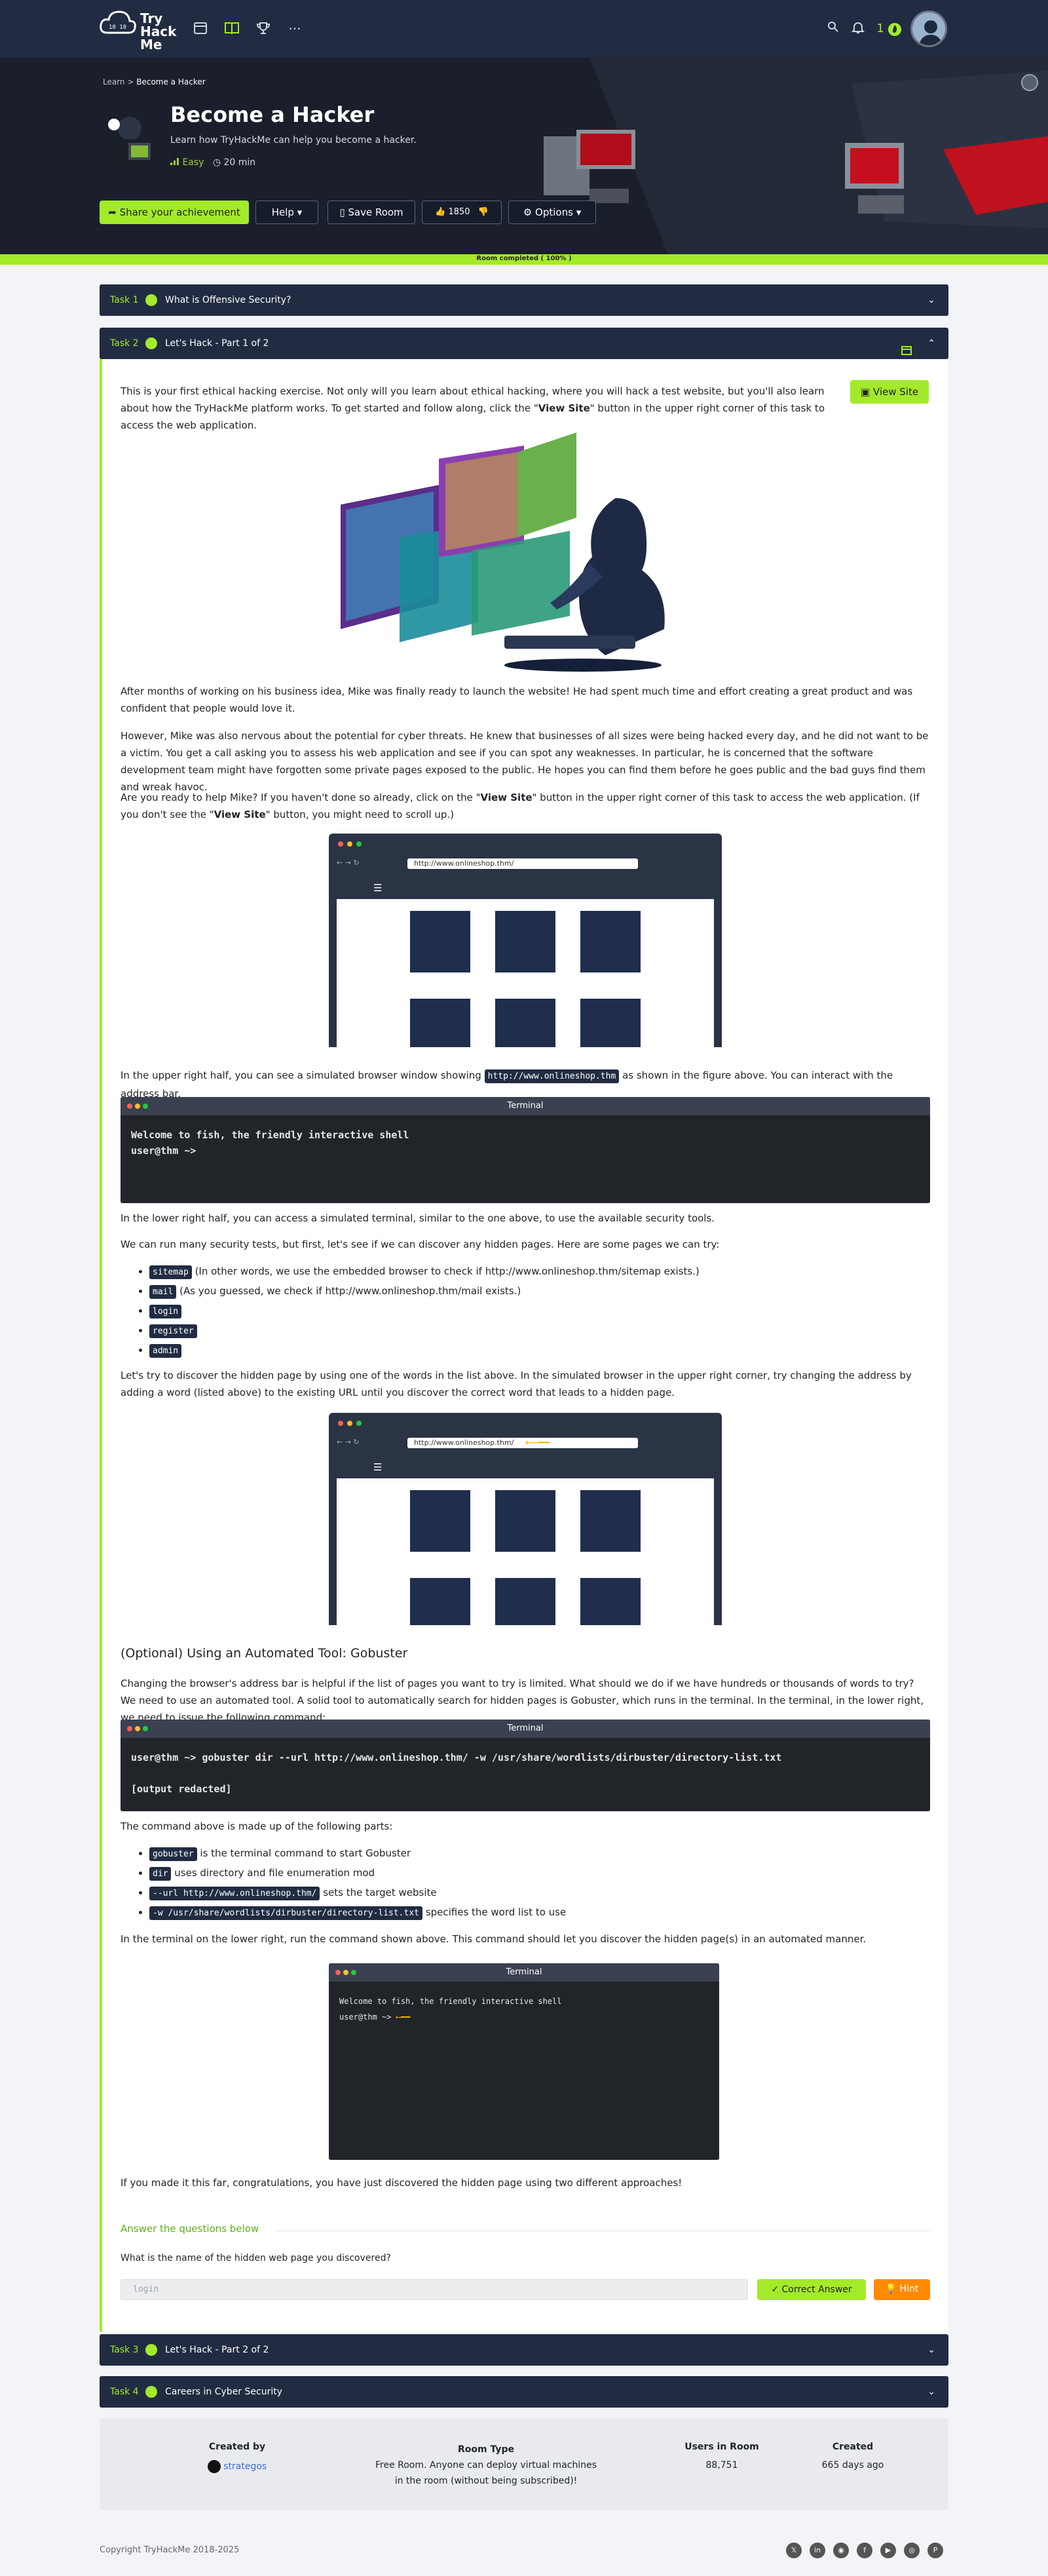 The height and width of the screenshot is (2576, 1048). I want to click on linkedin-icon: in, so click(818, 2550).